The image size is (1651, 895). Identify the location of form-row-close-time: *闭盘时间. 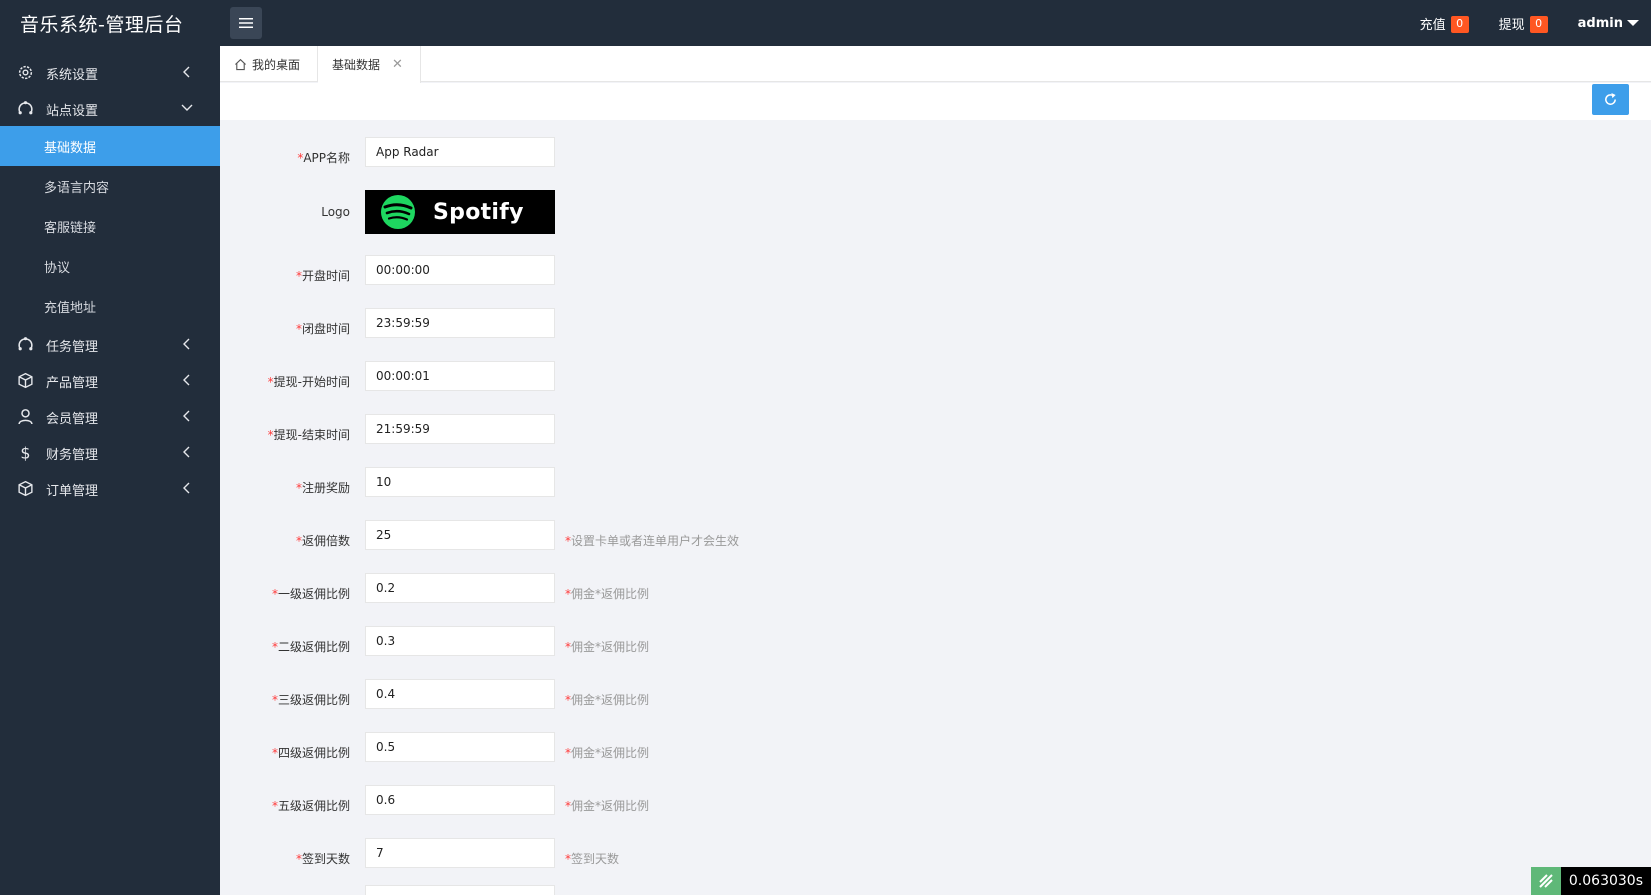
(720, 323).